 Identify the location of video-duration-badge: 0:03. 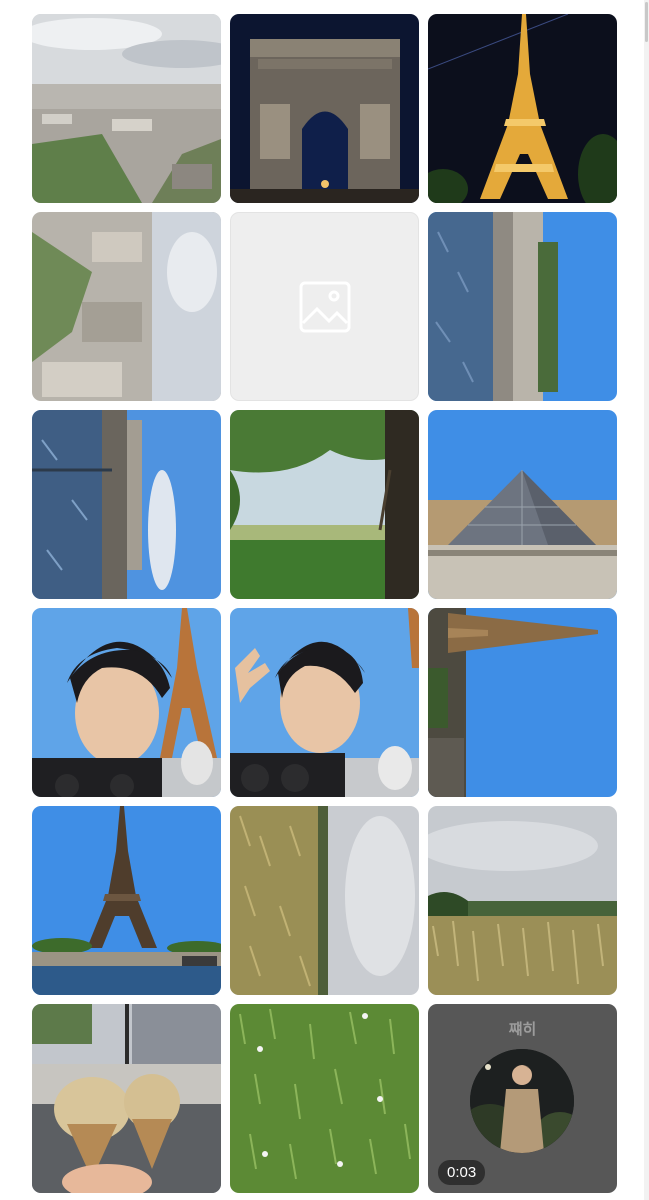
(462, 1172).